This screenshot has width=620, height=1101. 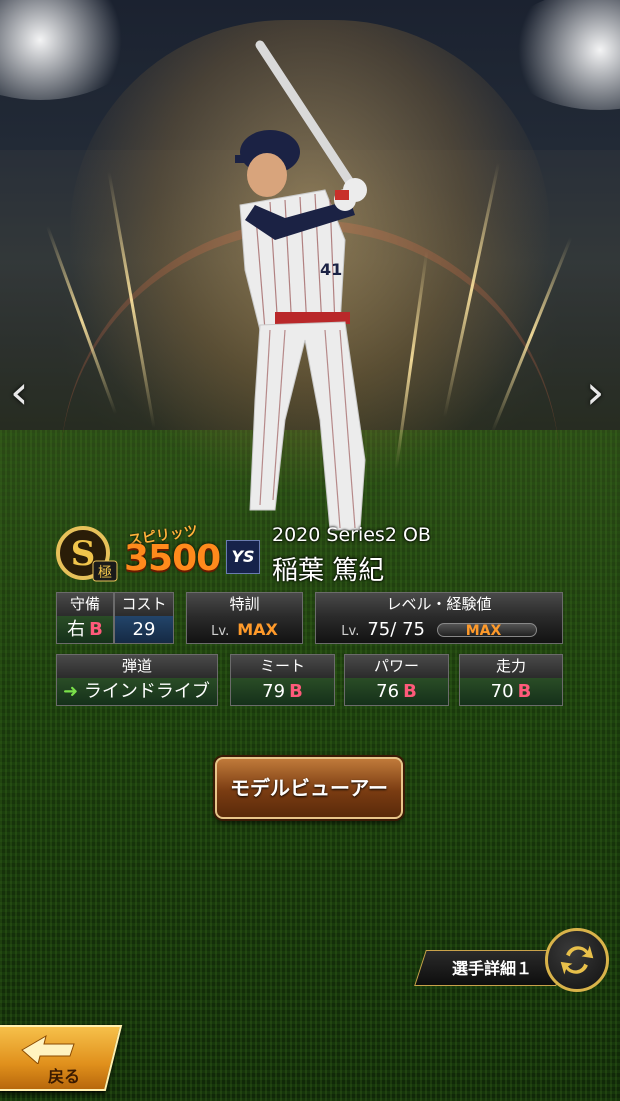 What do you see at coordinates (351, 535) in the screenshot?
I see `card-series: 2020 Series2 OB` at bounding box center [351, 535].